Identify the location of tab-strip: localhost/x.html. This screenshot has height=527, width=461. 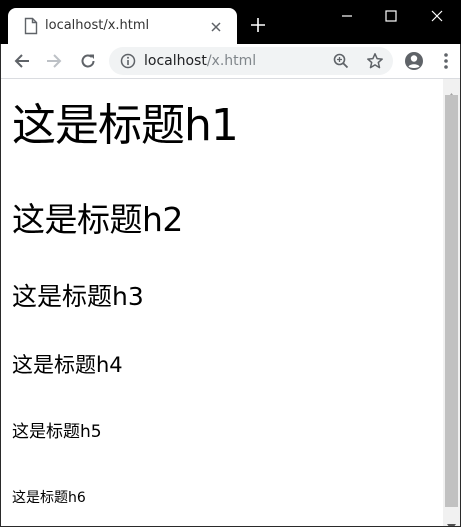
(230, 22).